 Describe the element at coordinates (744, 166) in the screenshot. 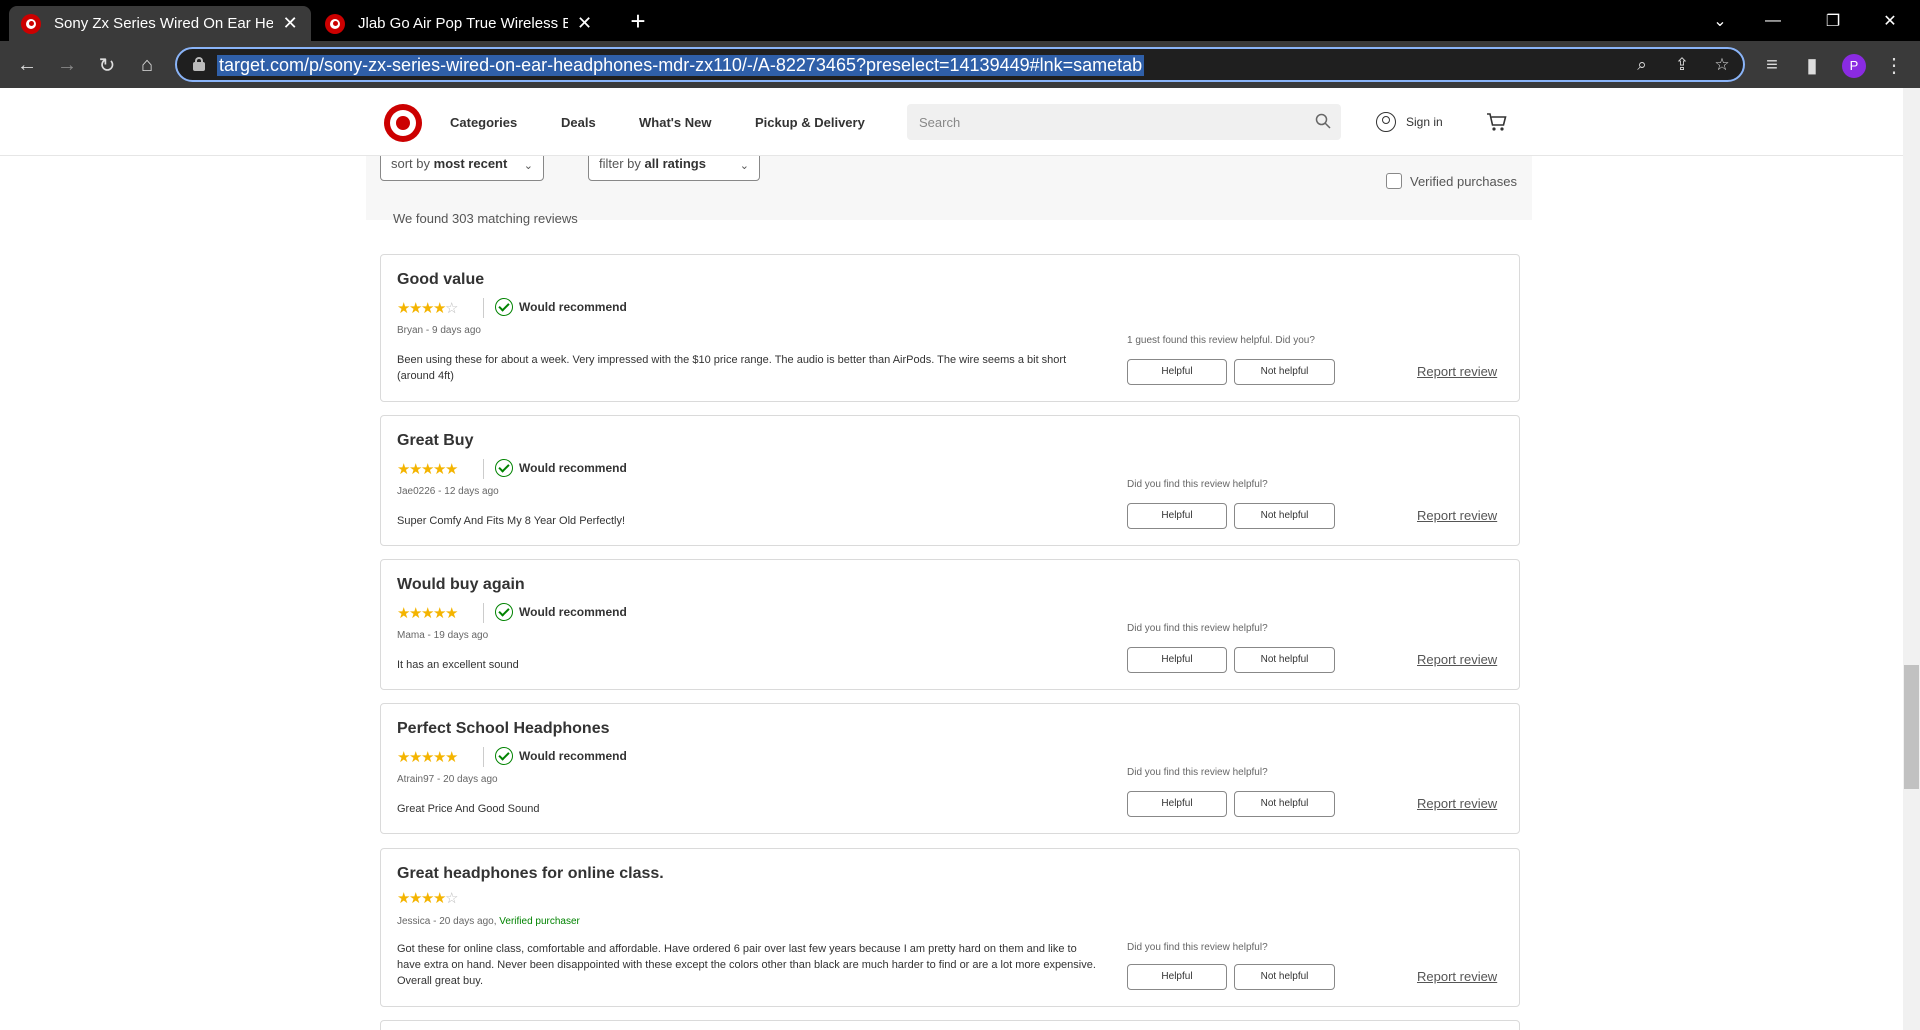

I see `chevron-down-icon: ⌄` at that location.